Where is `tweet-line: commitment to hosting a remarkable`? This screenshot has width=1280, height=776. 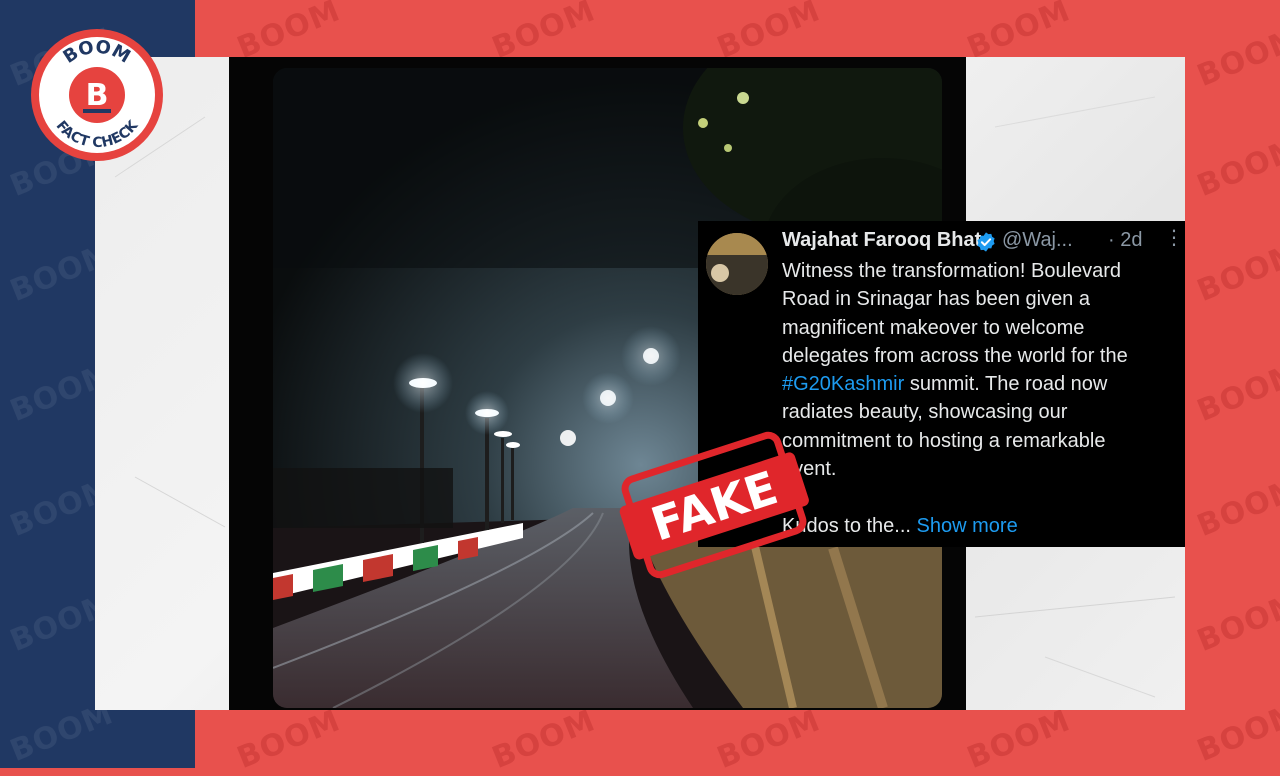 tweet-line: commitment to hosting a remarkable is located at coordinates (944, 440).